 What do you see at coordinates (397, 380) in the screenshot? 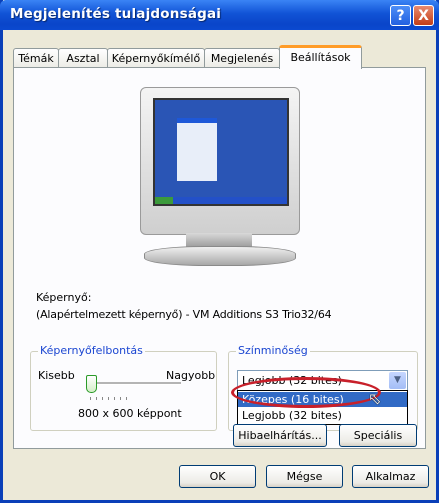
I see `chevron-down-icon: ▼` at bounding box center [397, 380].